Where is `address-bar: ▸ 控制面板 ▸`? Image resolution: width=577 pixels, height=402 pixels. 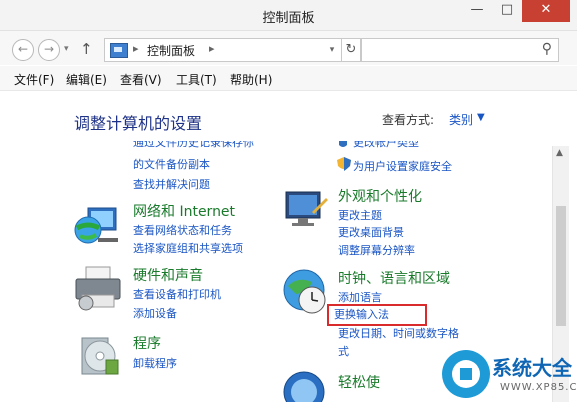
address-bar: ▸ 控制面板 ▸ is located at coordinates (214, 50).